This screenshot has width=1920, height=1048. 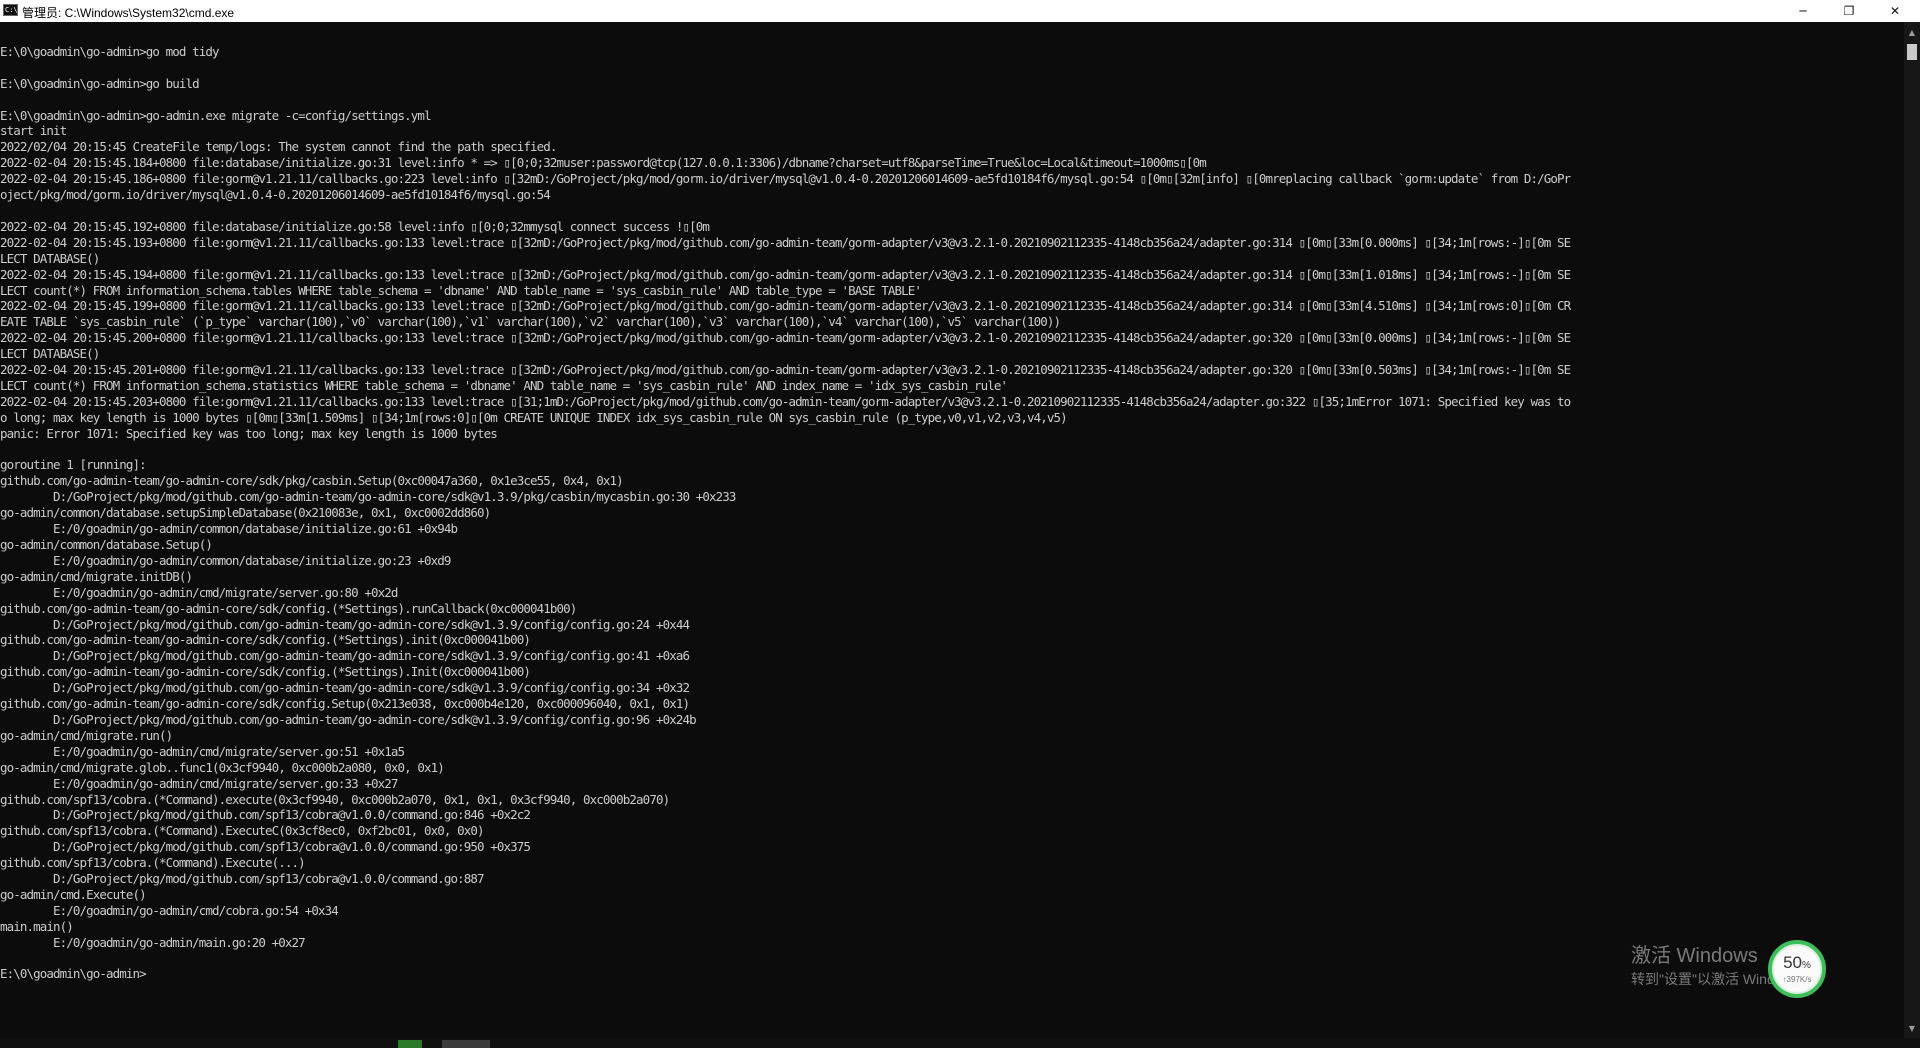 What do you see at coordinates (410, 1044) in the screenshot?
I see `taskbar-active-indicator` at bounding box center [410, 1044].